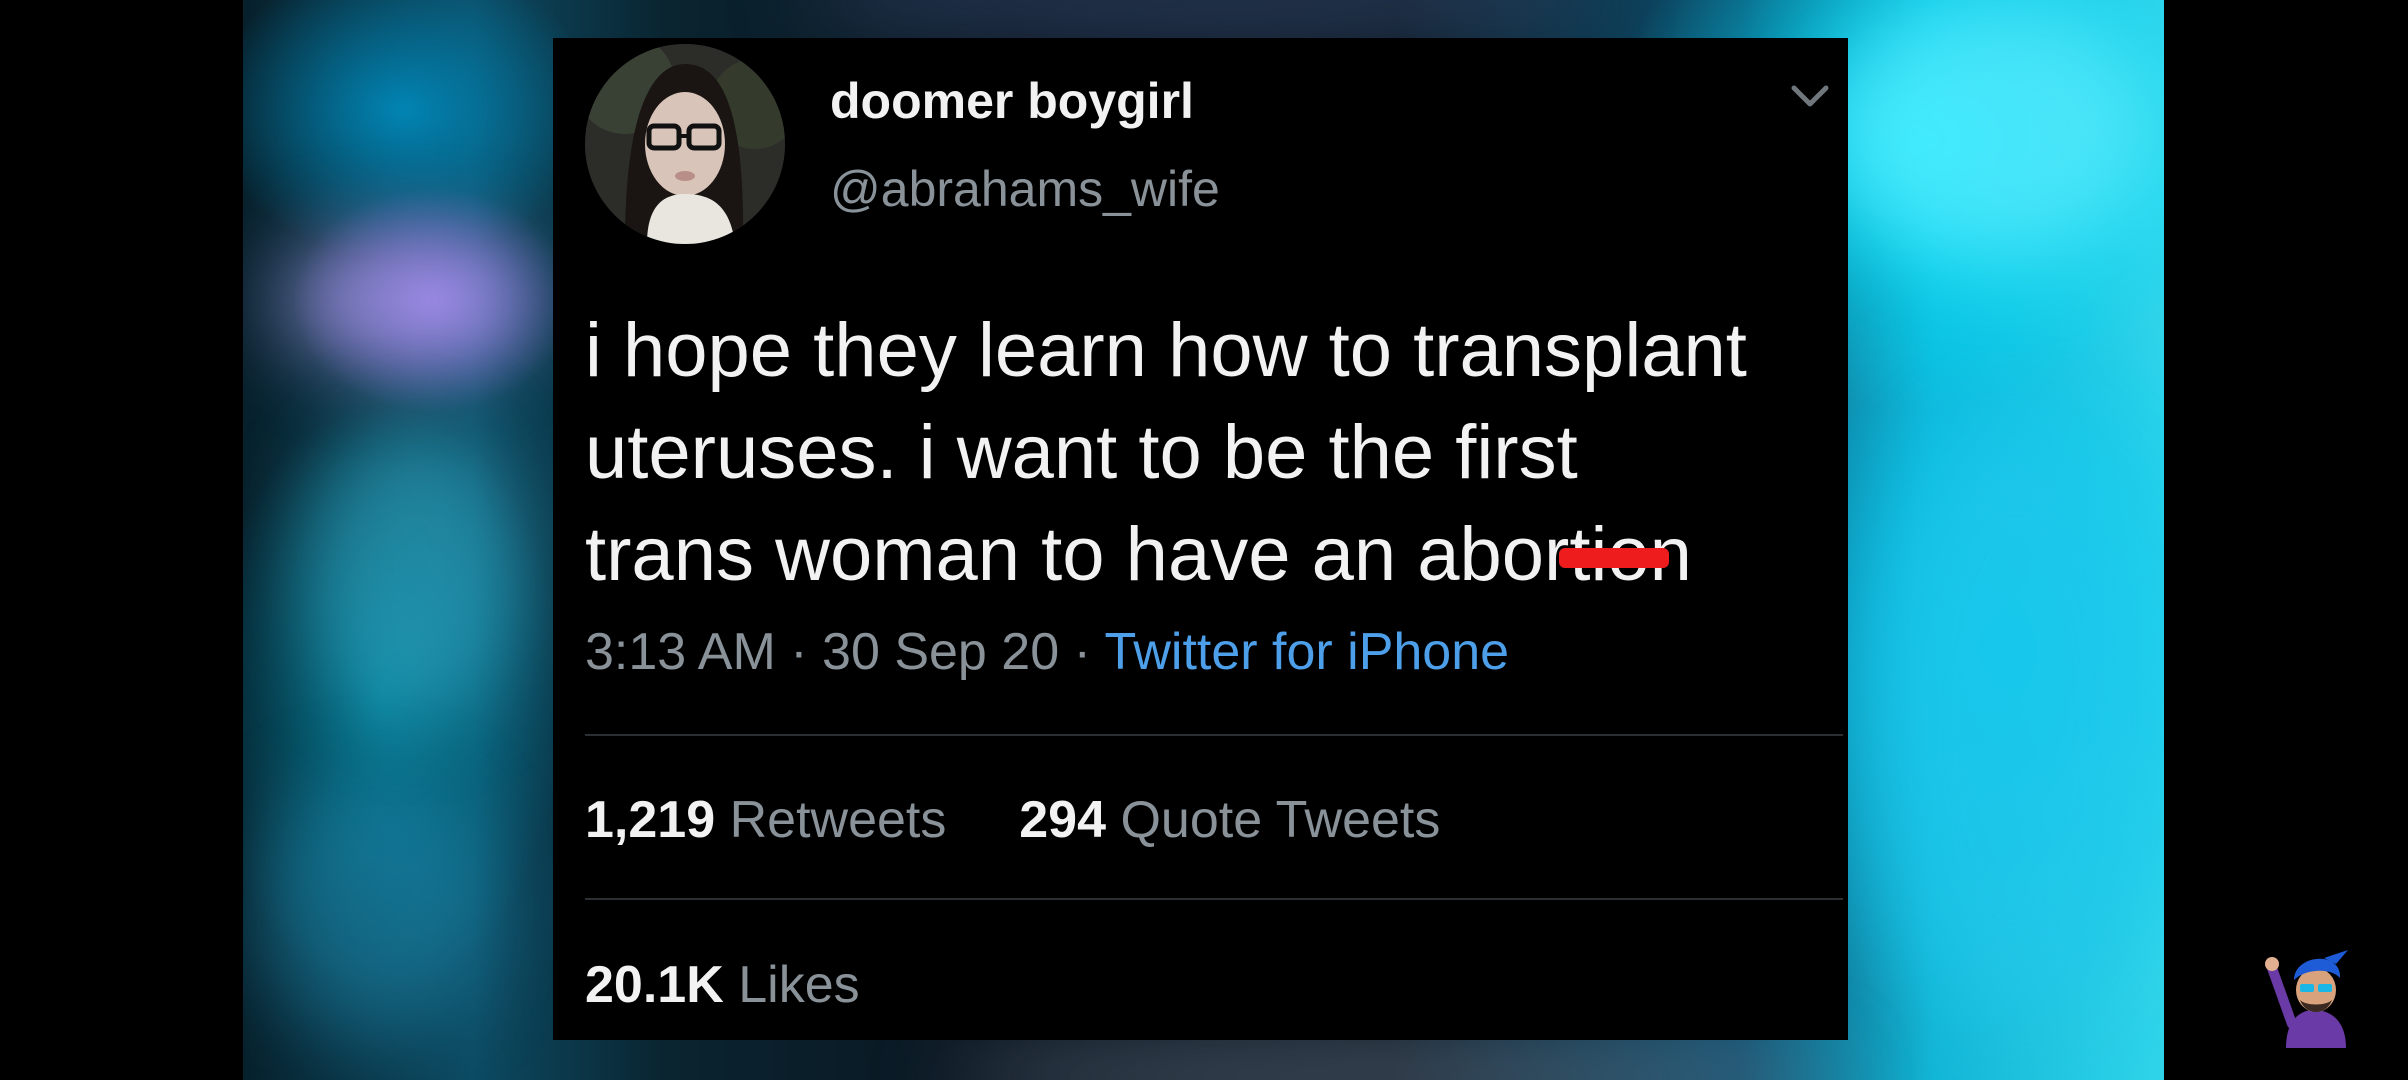  I want to click on avatar, so click(685, 144).